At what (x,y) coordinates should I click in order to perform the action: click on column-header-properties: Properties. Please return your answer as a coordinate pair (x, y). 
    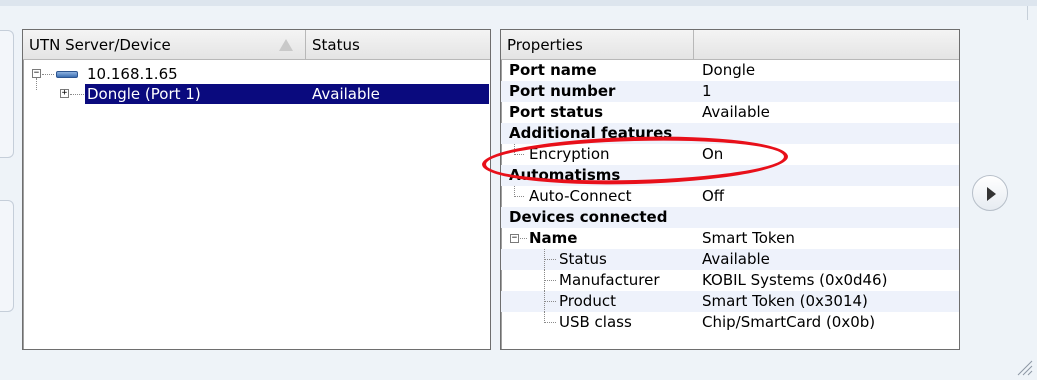
    Looking at the image, I should click on (597, 44).